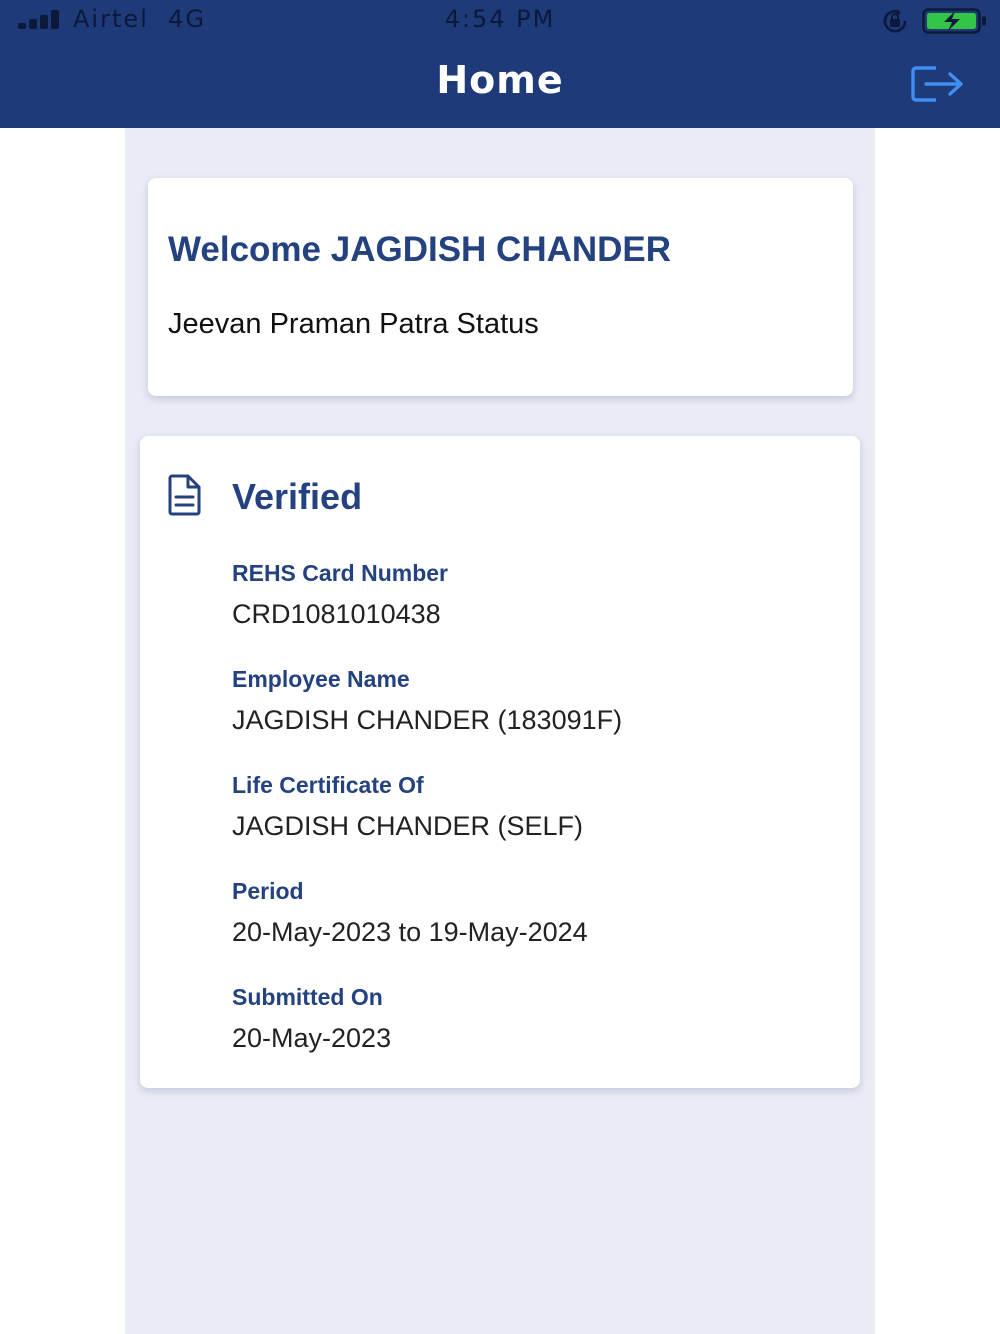  What do you see at coordinates (895, 21) in the screenshot?
I see `orientation-lock-icon` at bounding box center [895, 21].